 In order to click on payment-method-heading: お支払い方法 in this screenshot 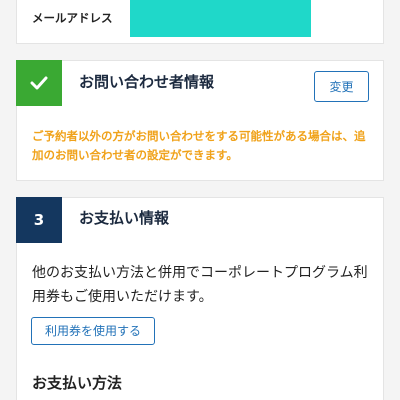, I will do `click(77, 383)`.